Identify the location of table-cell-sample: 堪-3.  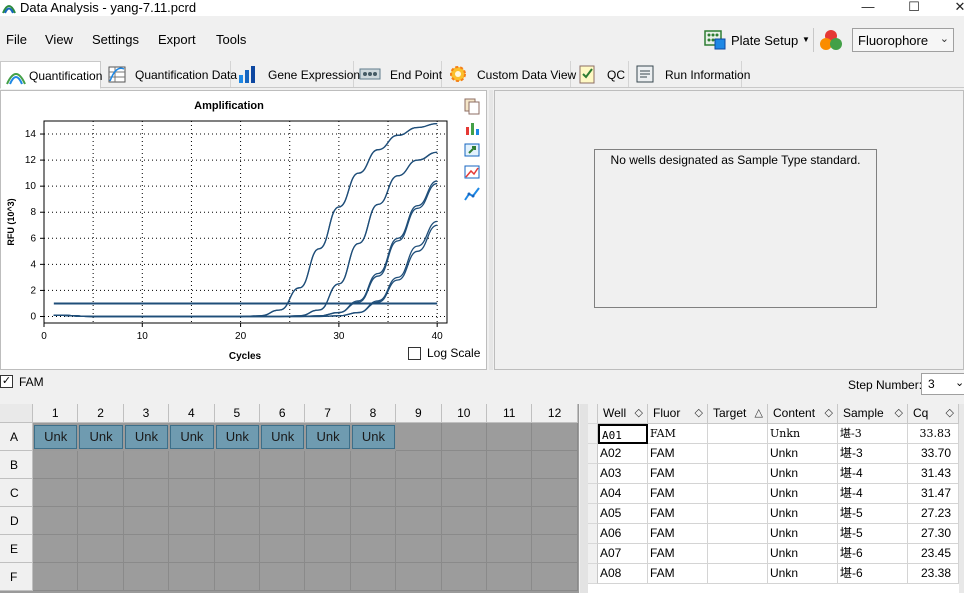
(873, 434).